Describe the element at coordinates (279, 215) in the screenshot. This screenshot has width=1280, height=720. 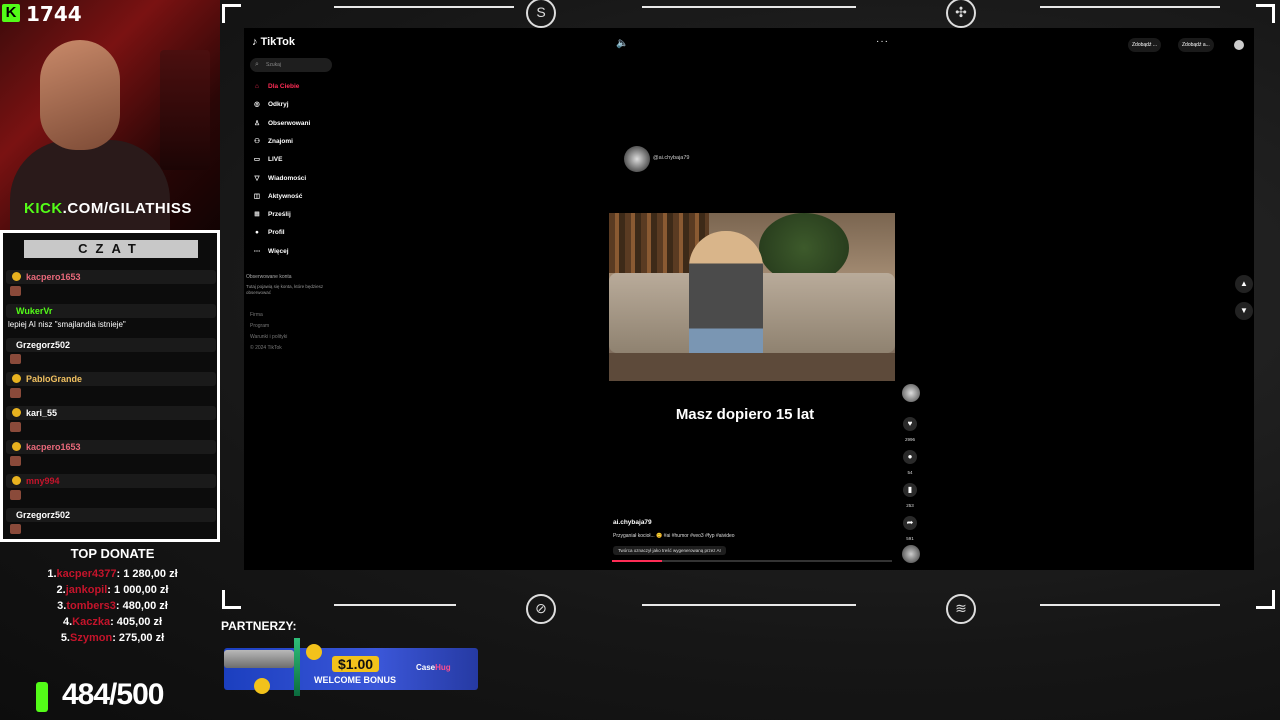
I see `sidebar-item-label: Prześlij` at that location.